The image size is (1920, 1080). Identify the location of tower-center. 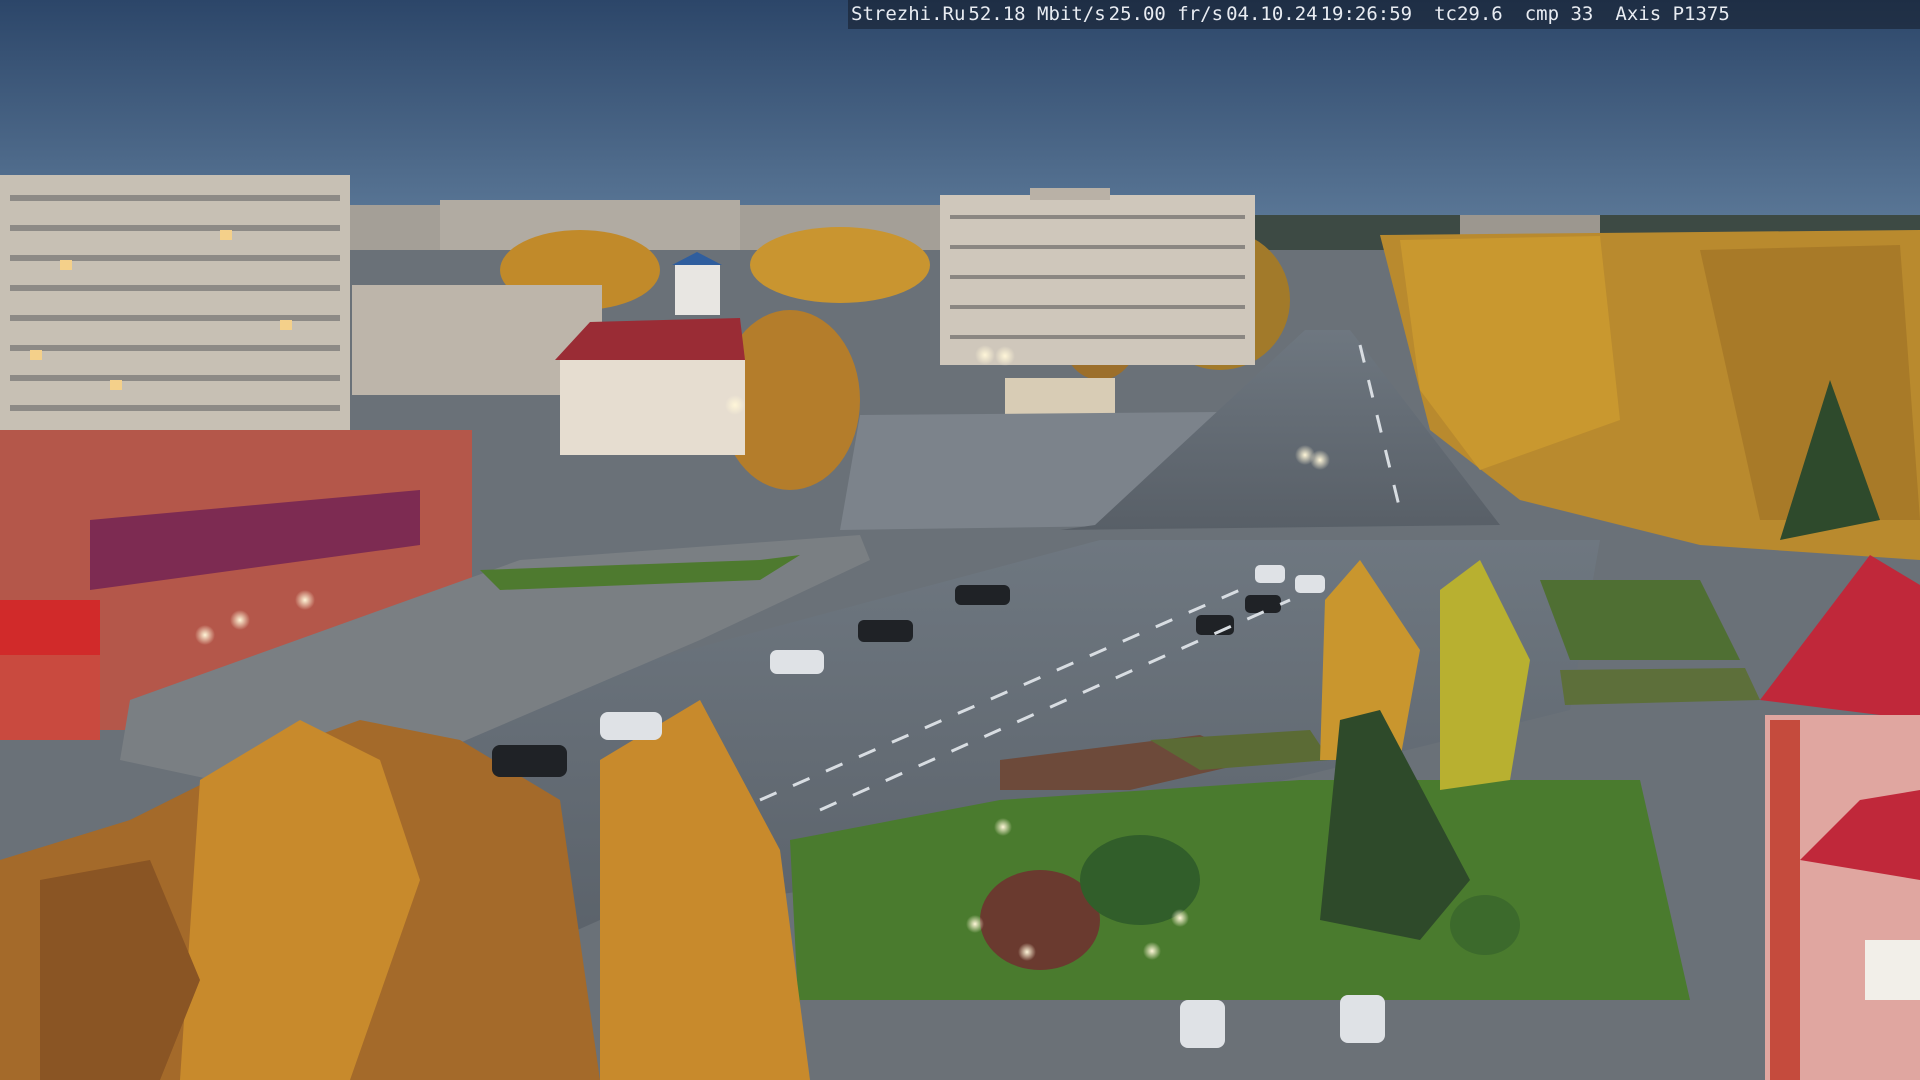
(1097, 276).